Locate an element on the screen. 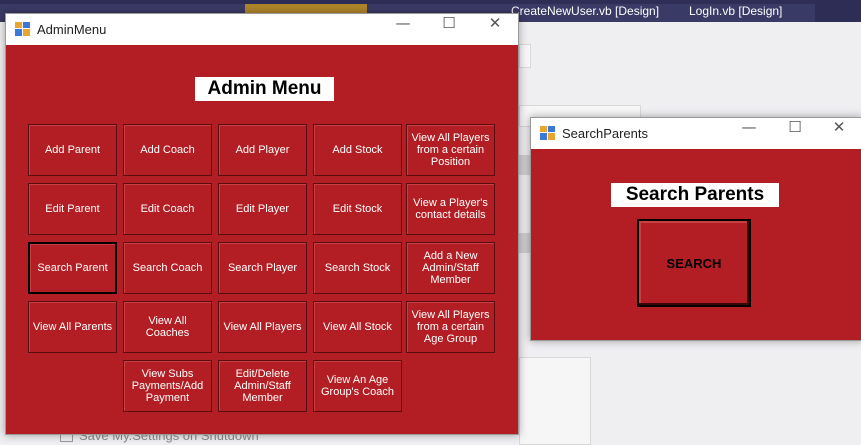  ide-tab-login: LogIn.vb [Design] is located at coordinates (750, 13).